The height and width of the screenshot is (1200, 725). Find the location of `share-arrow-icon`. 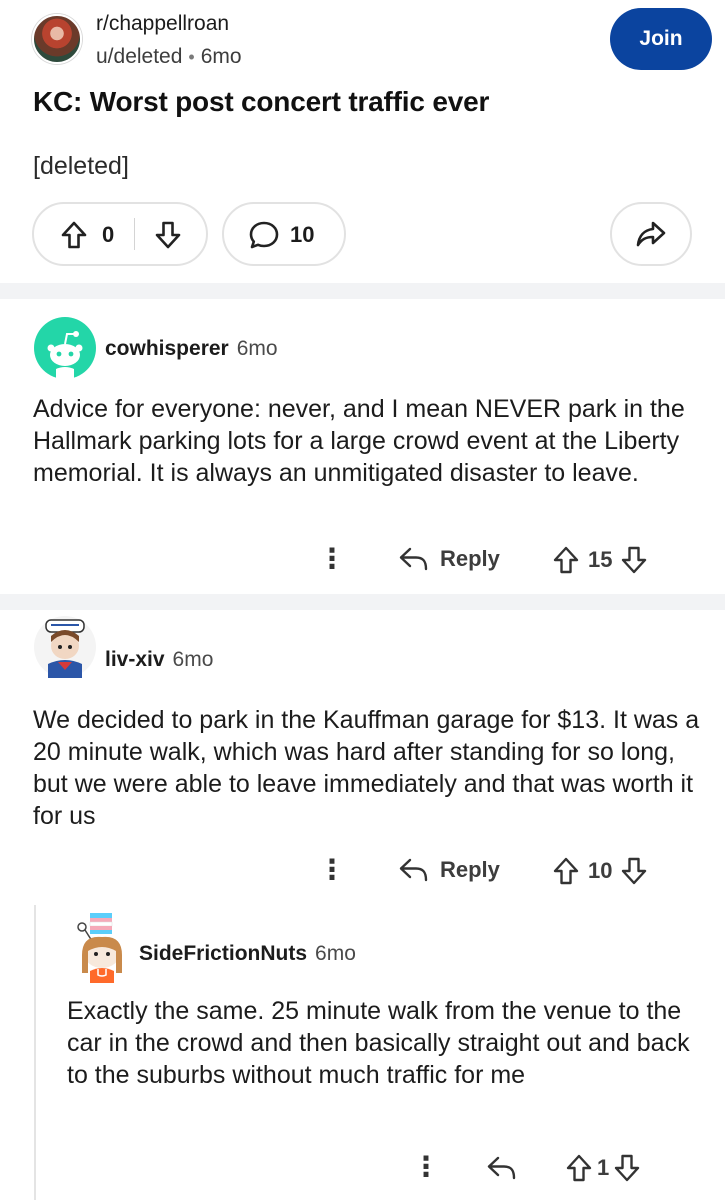

share-arrow-icon is located at coordinates (651, 234).